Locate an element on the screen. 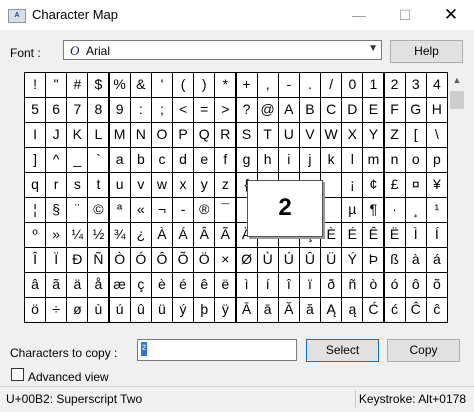 This screenshot has height=412, width=474. character-cell: À is located at coordinates (161, 235).